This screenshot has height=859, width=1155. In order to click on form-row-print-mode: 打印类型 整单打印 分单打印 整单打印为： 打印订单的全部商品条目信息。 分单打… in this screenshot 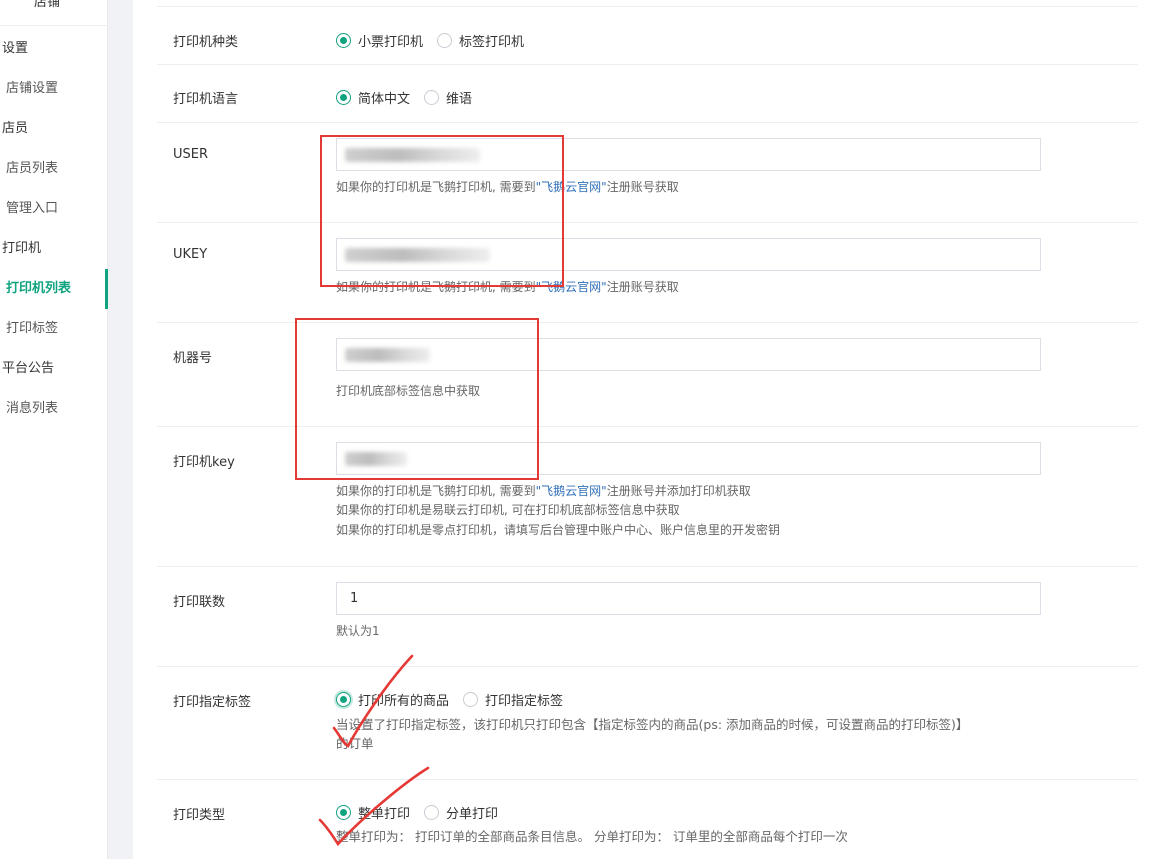, I will do `click(647, 819)`.